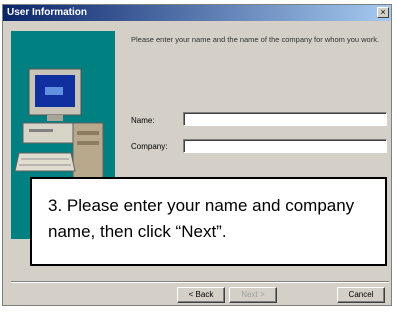 The image size is (396, 314). I want to click on name-field, so click(285, 119).